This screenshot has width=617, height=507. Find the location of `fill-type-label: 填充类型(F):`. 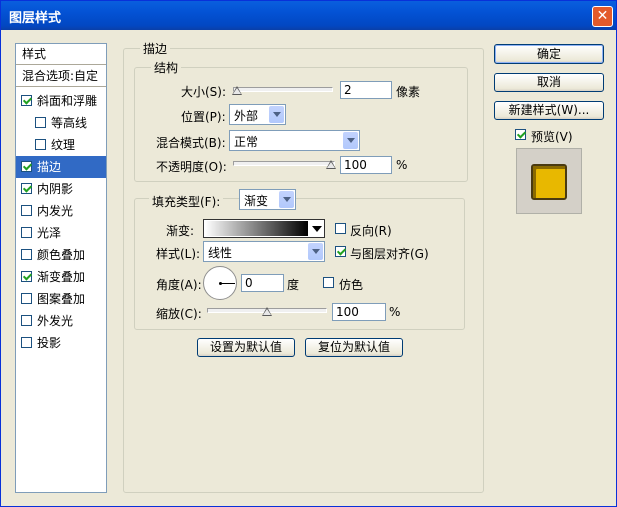

fill-type-label: 填充类型(F): is located at coordinates (186, 201).